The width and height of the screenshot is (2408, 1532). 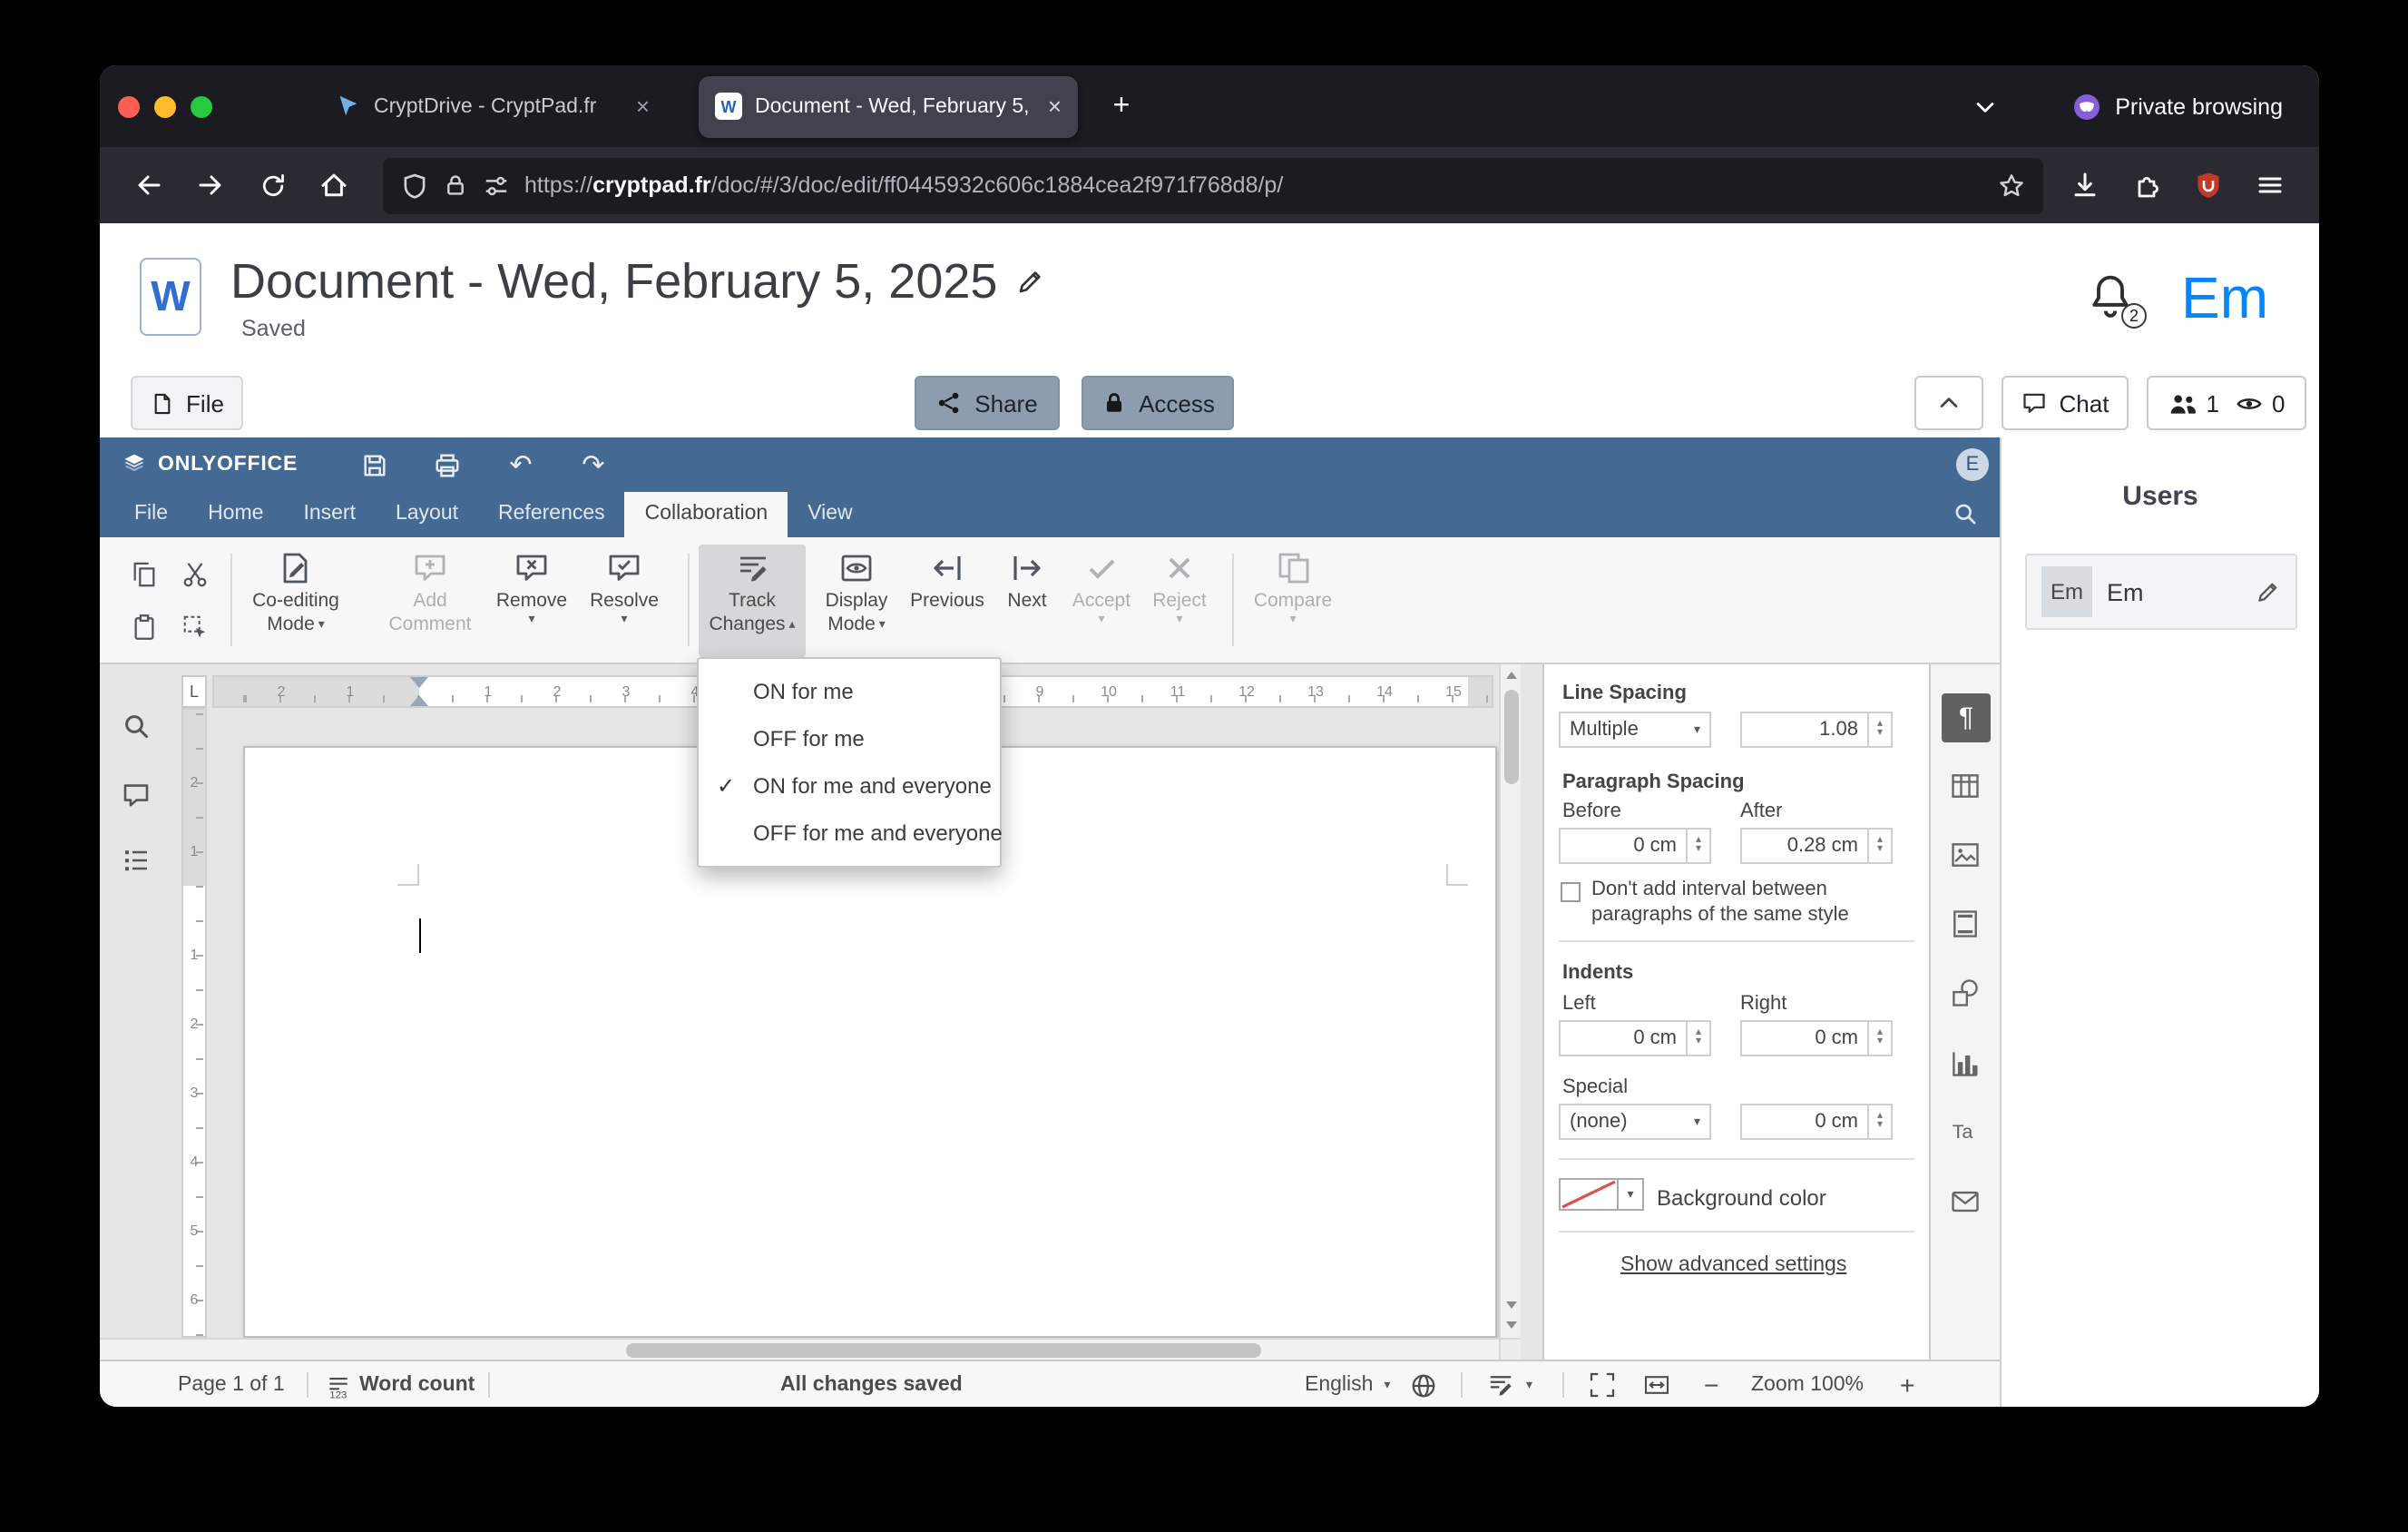 I want to click on text-art-settings-icon, so click(x=1965, y=1131).